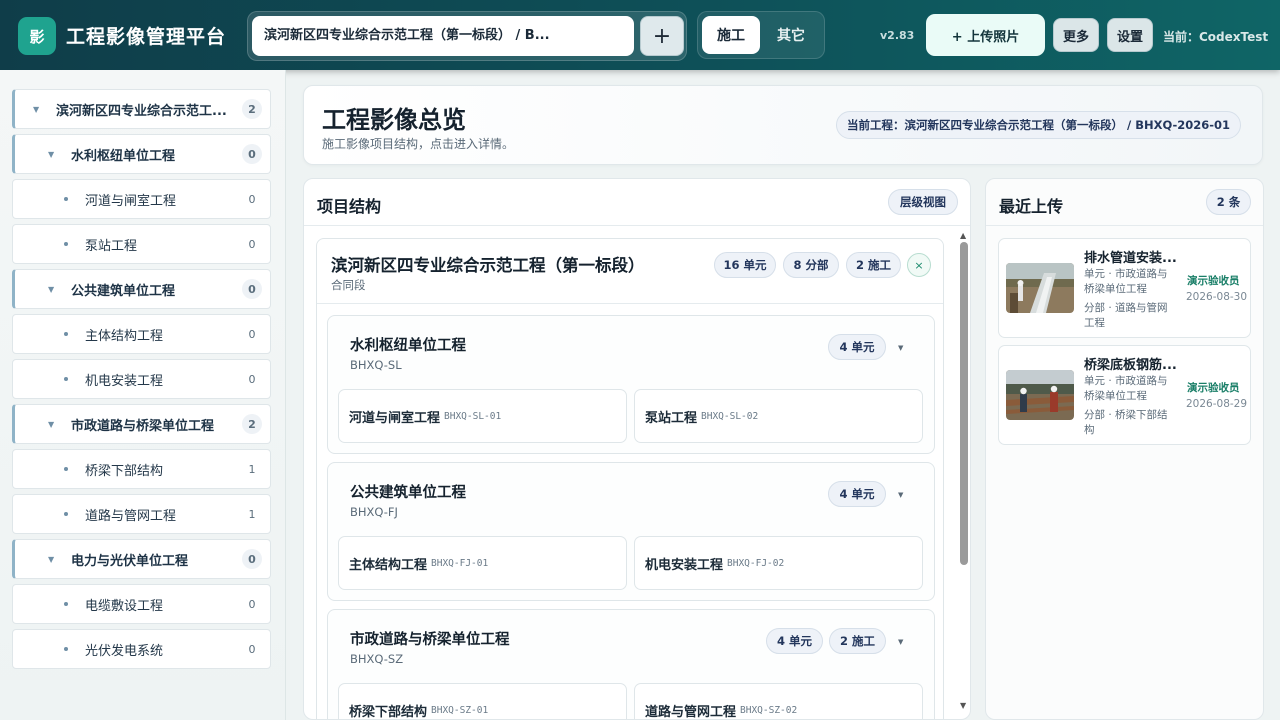 The image size is (1280, 720). Describe the element at coordinates (769, 710) in the screenshot. I see `section-code: BHXQ-SZ-02` at that location.